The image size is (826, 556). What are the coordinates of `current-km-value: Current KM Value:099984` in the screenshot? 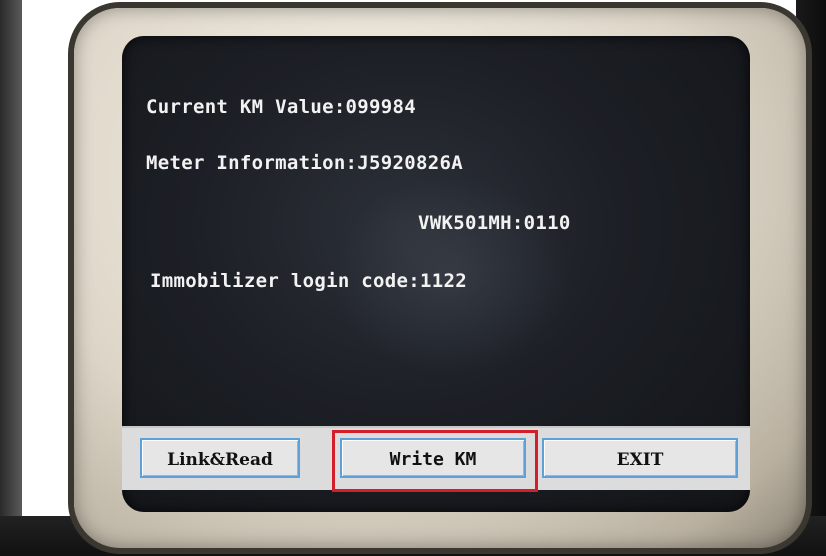 It's located at (281, 107).